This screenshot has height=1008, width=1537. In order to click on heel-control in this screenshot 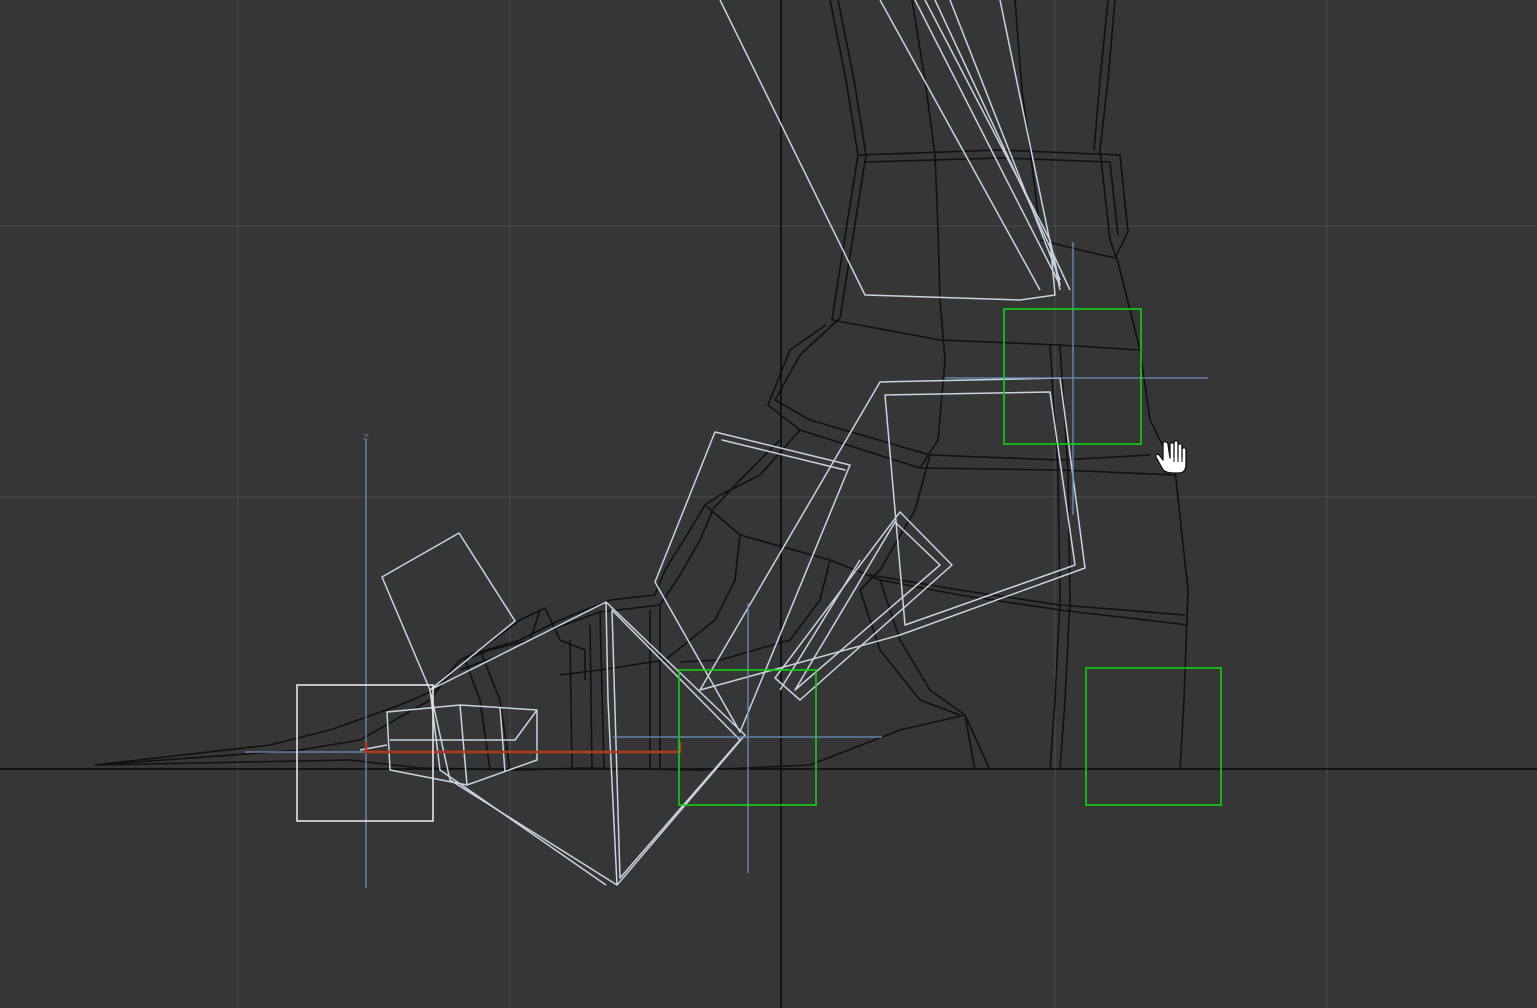, I will do `click(1153, 736)`.